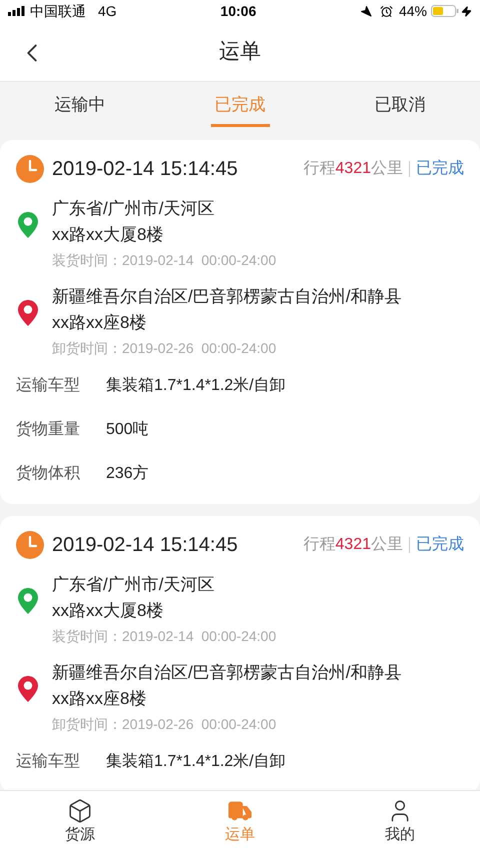 Image resolution: width=480 pixels, height=854 pixels. I want to click on status-tab: 已取消, so click(400, 106).